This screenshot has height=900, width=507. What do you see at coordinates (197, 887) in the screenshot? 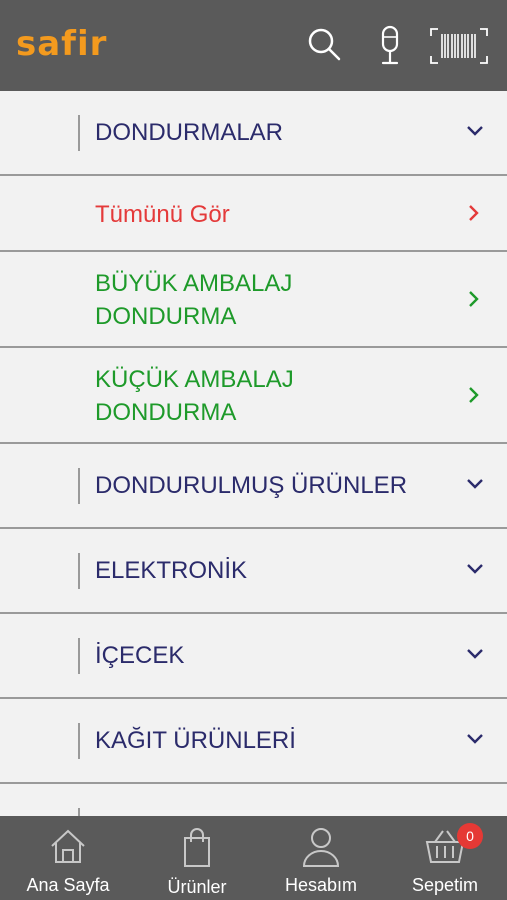
I see `tab-label: Ürünler` at bounding box center [197, 887].